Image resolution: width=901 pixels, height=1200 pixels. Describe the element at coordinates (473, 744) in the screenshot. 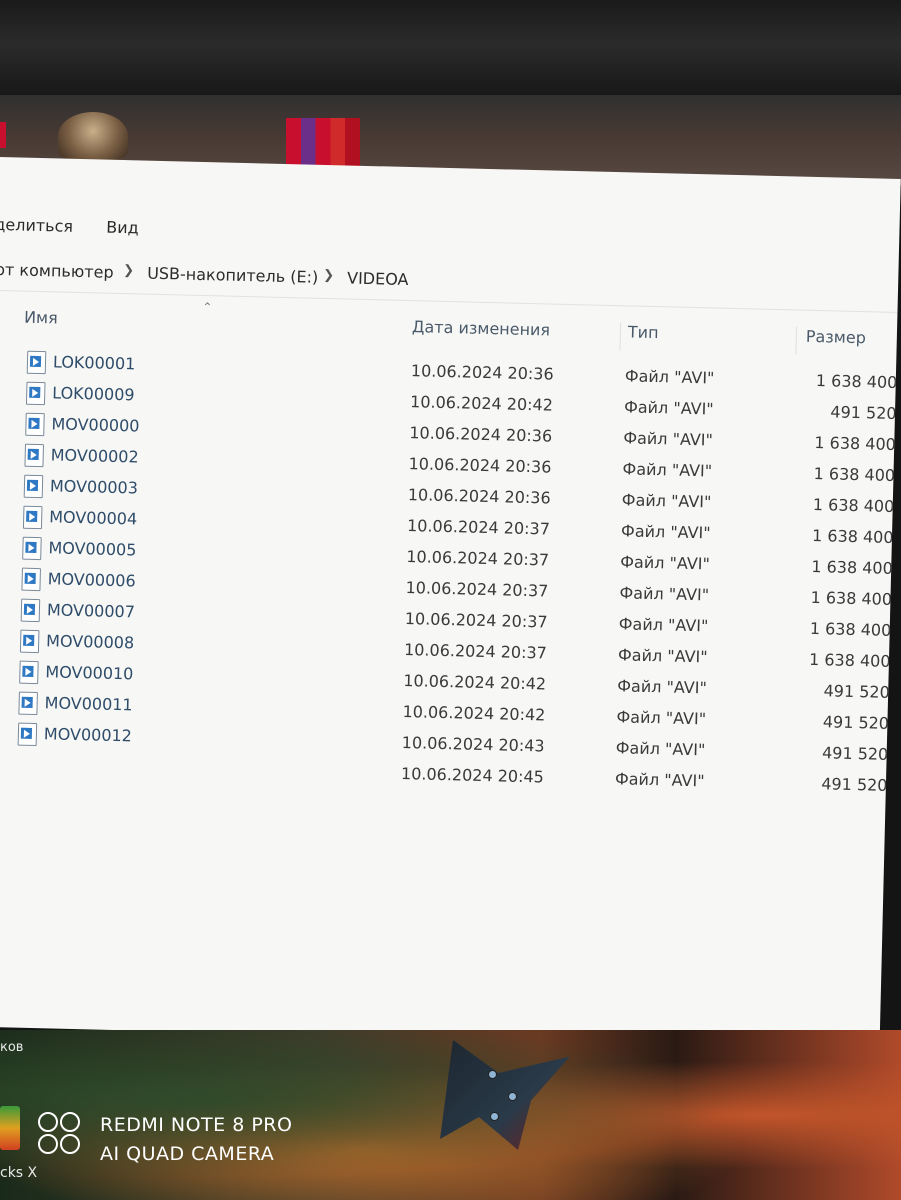

I see `file-date: 10.06.2024 20:43` at that location.